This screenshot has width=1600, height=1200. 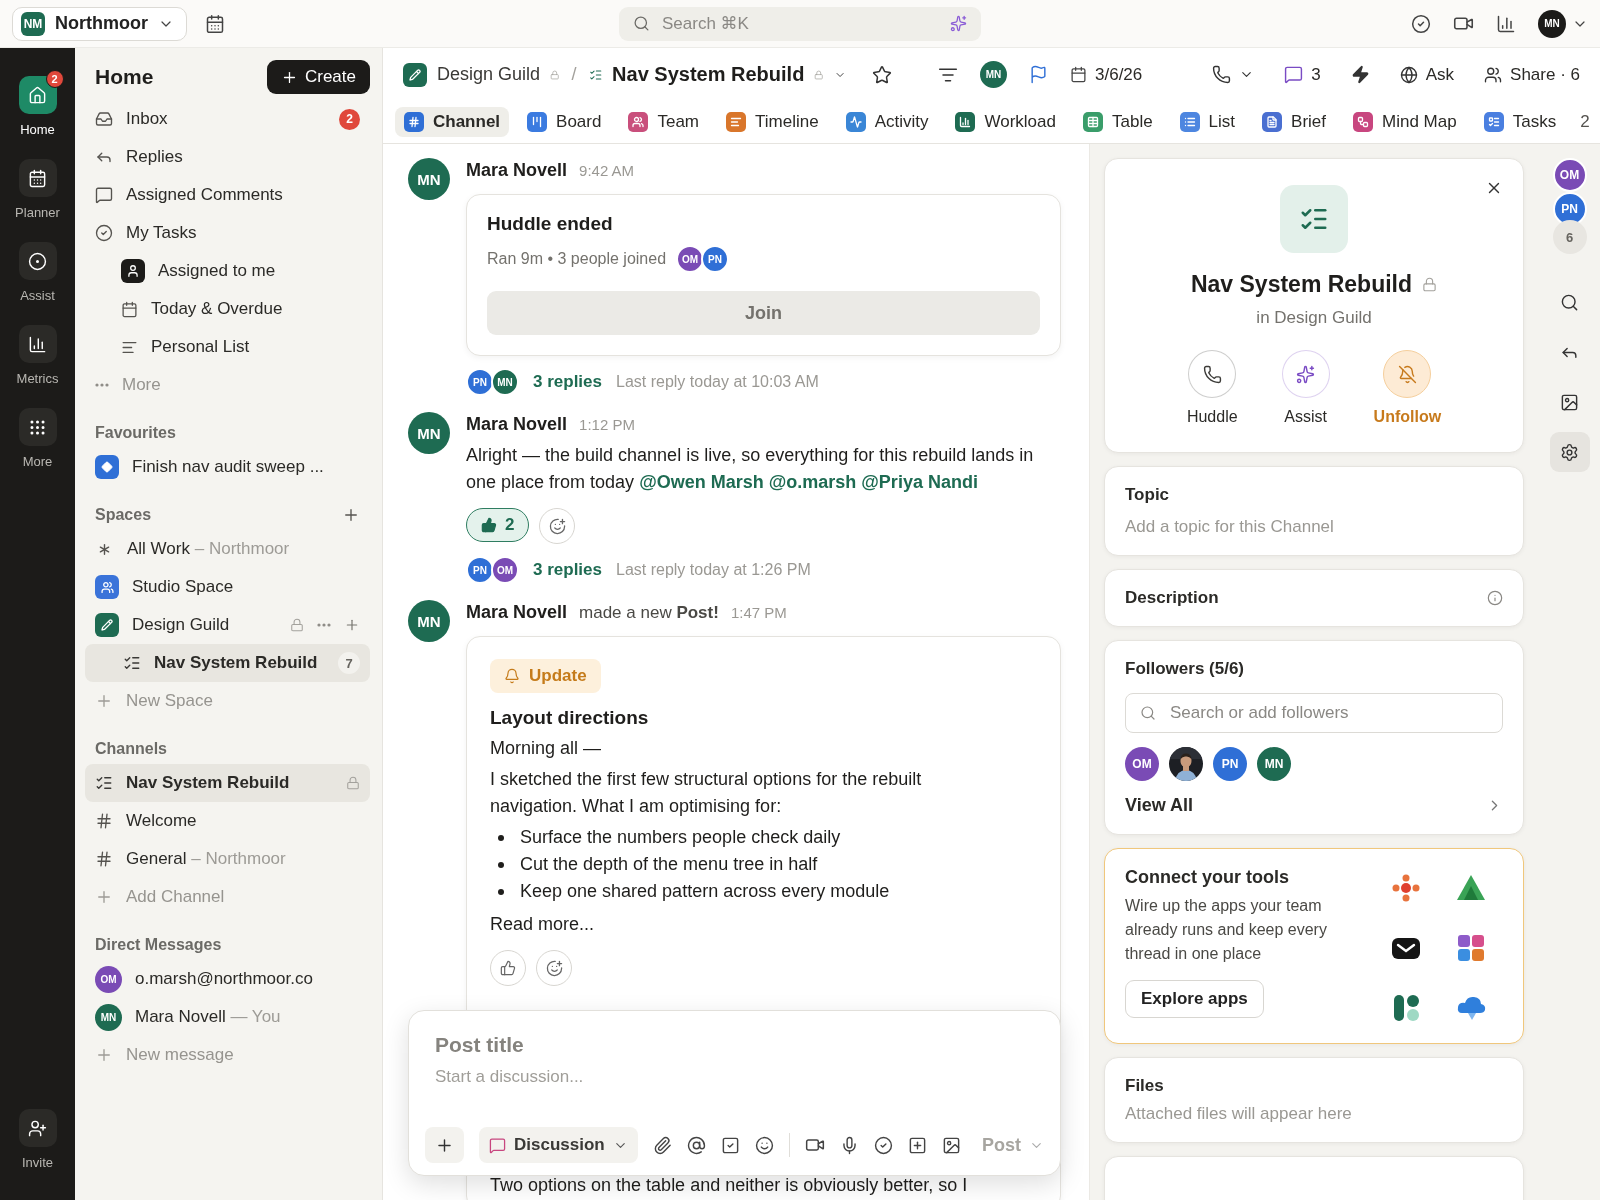 I want to click on view-tab: List, so click(x=1207, y=122).